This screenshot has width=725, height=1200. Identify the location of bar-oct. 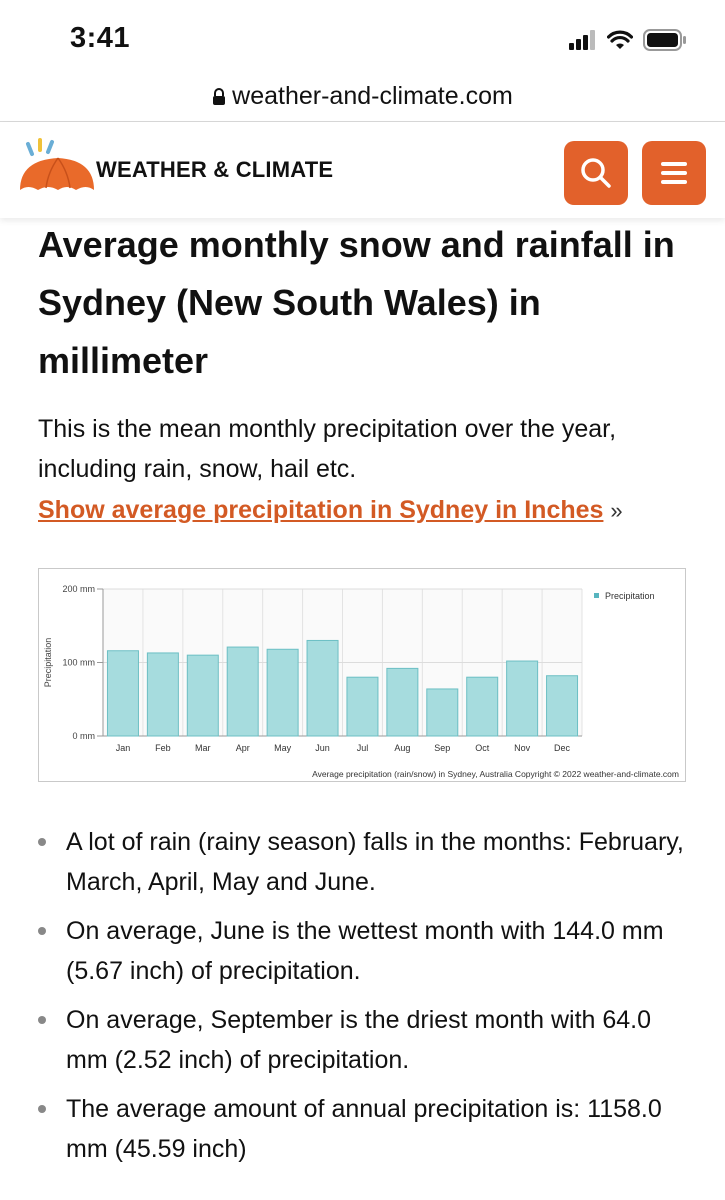
(482, 706).